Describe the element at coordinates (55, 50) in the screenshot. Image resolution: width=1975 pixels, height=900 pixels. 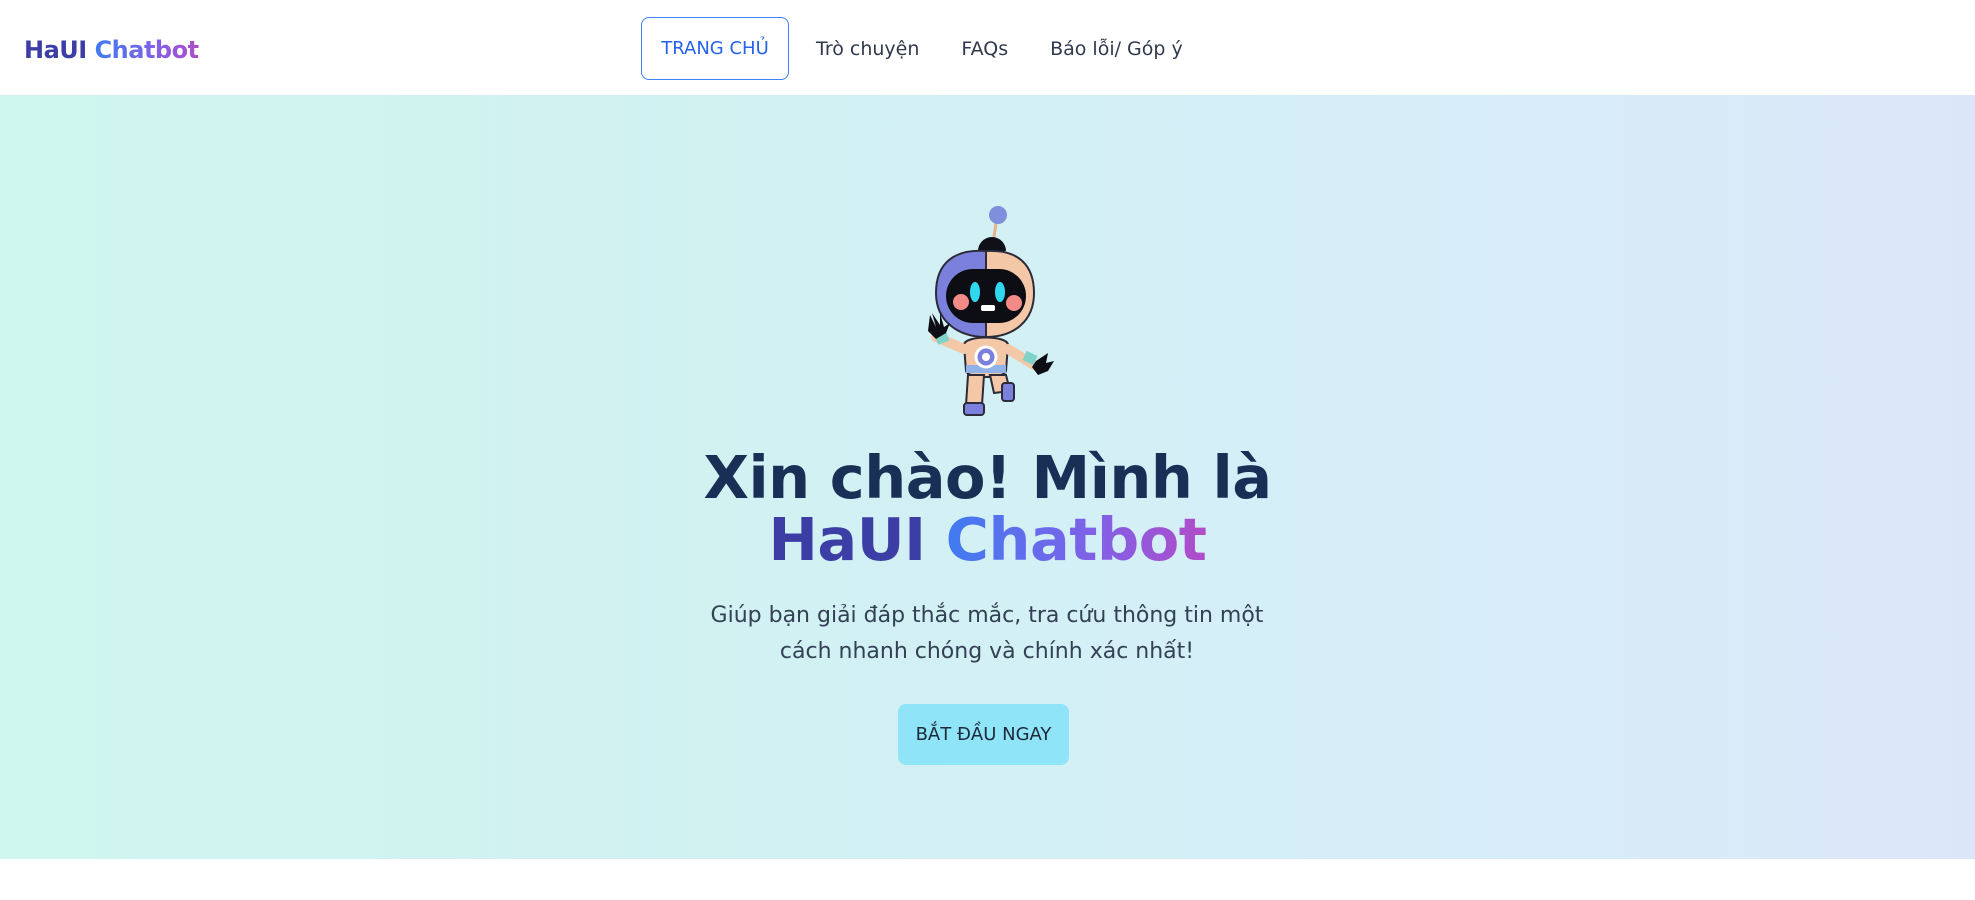
I see `brand-name-haui: HaUI` at that location.